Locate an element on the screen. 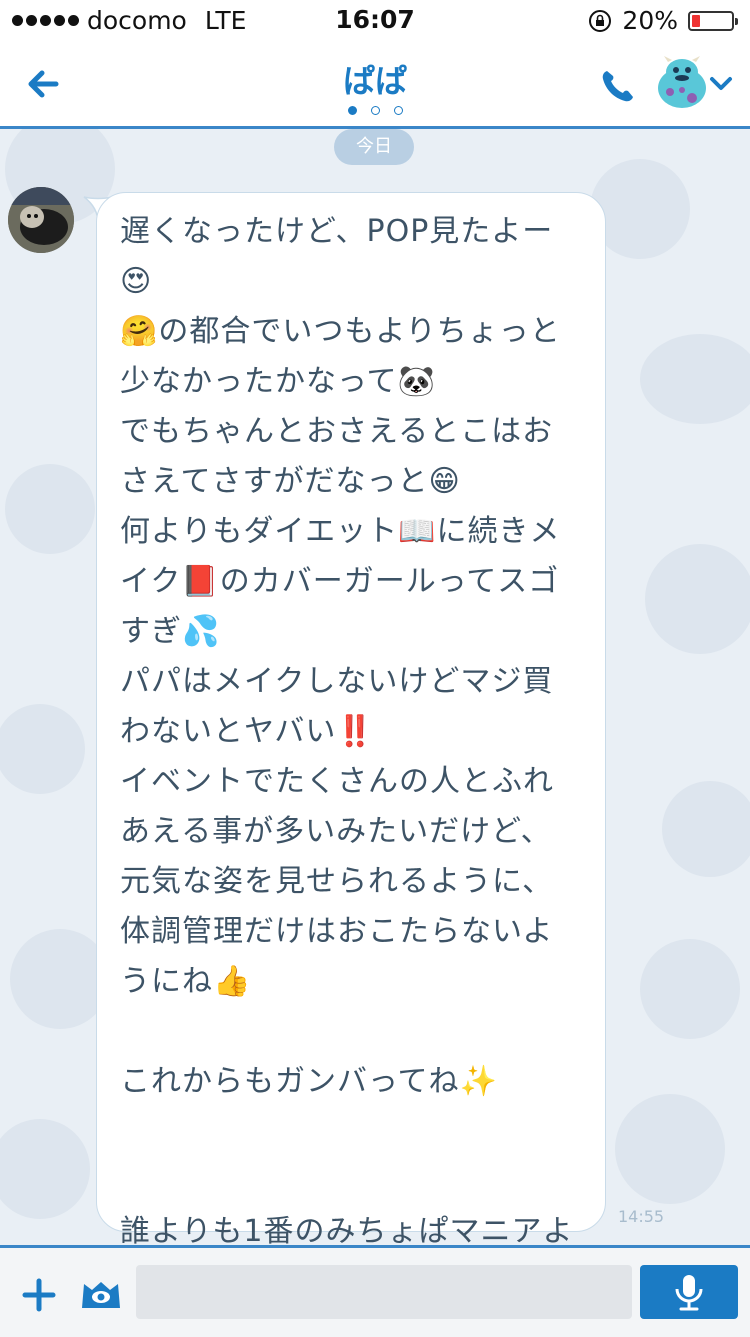 This screenshot has height=1337, width=750. message-text-segment: 遅くなったけど、POP見たよー is located at coordinates (337, 231).